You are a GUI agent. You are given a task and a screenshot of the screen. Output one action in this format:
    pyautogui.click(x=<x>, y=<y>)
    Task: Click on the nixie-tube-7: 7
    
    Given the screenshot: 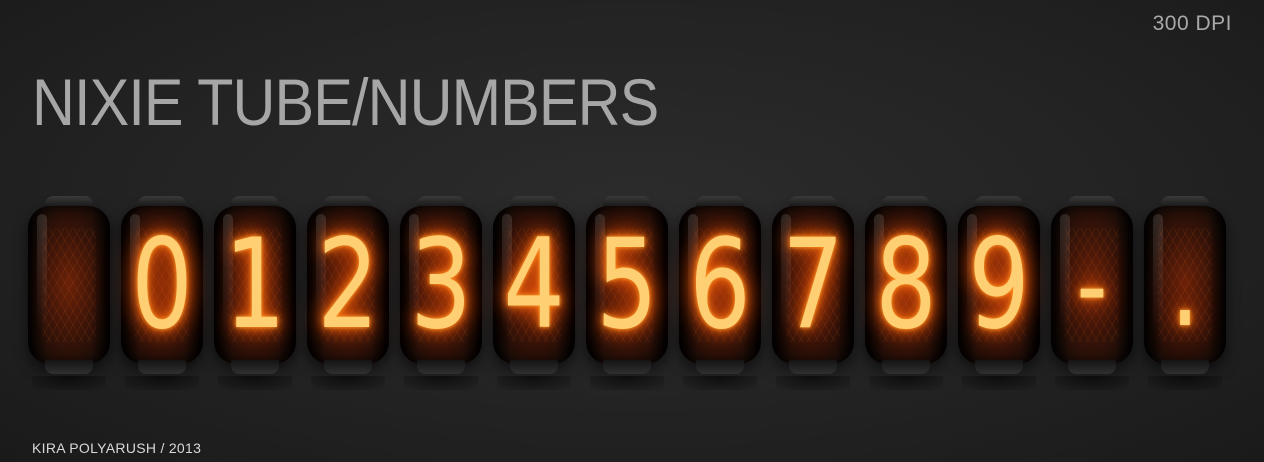 What is the action you would take?
    pyautogui.click(x=813, y=293)
    